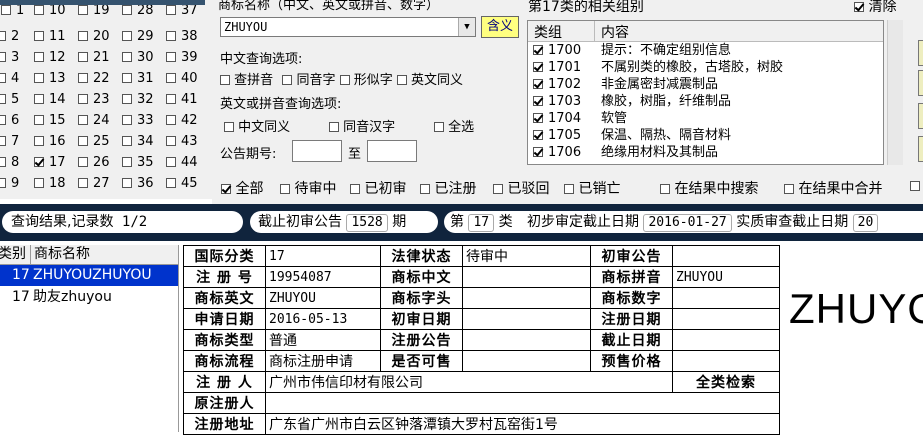 The width and height of the screenshot is (923, 435). What do you see at coordinates (466, 27) in the screenshot?
I see `dropdown-arrow-icon: ▼` at bounding box center [466, 27].